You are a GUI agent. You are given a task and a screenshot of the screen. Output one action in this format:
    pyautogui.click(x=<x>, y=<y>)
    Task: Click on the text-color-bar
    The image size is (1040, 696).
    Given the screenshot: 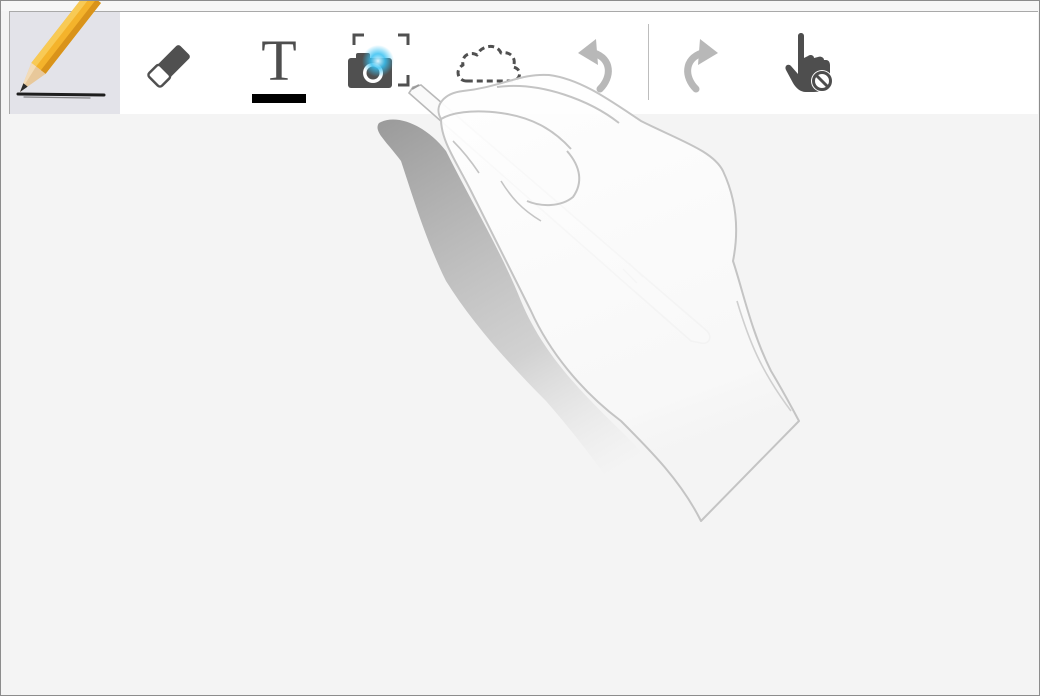 What is the action you would take?
    pyautogui.click(x=279, y=98)
    